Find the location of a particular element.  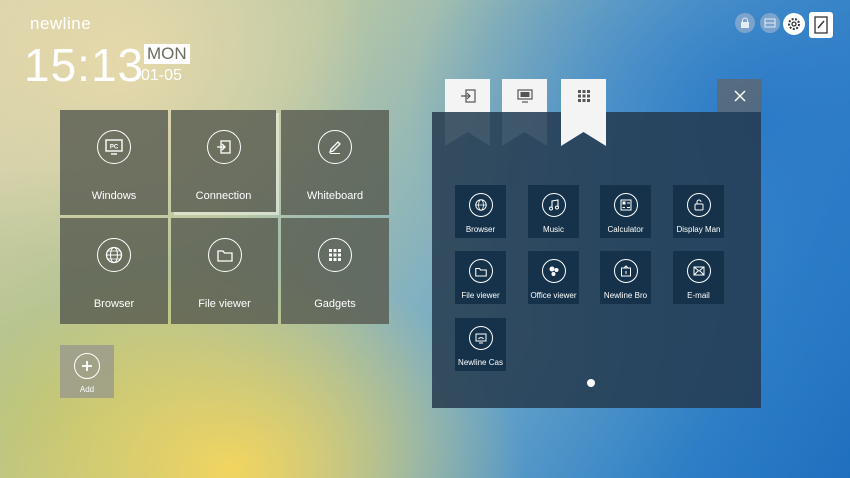

add-label: Add is located at coordinates (87, 389).